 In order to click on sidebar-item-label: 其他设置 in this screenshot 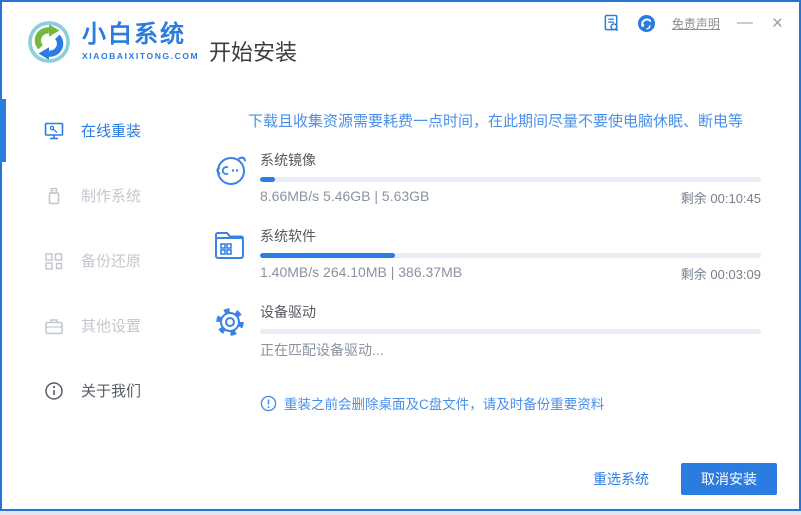, I will do `click(111, 326)`.